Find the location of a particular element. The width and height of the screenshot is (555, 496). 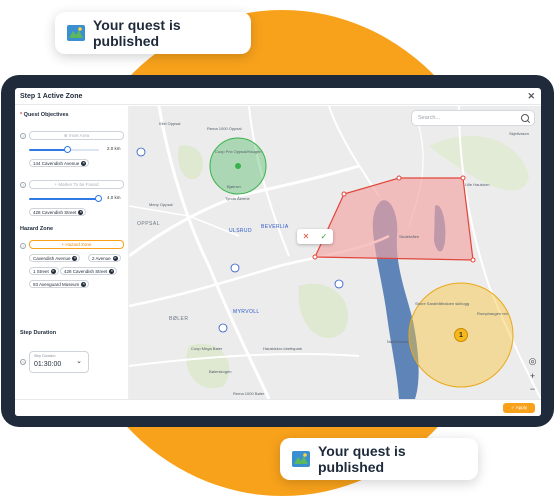

hazard-chip: 1 Street ✕ is located at coordinates (44, 271).